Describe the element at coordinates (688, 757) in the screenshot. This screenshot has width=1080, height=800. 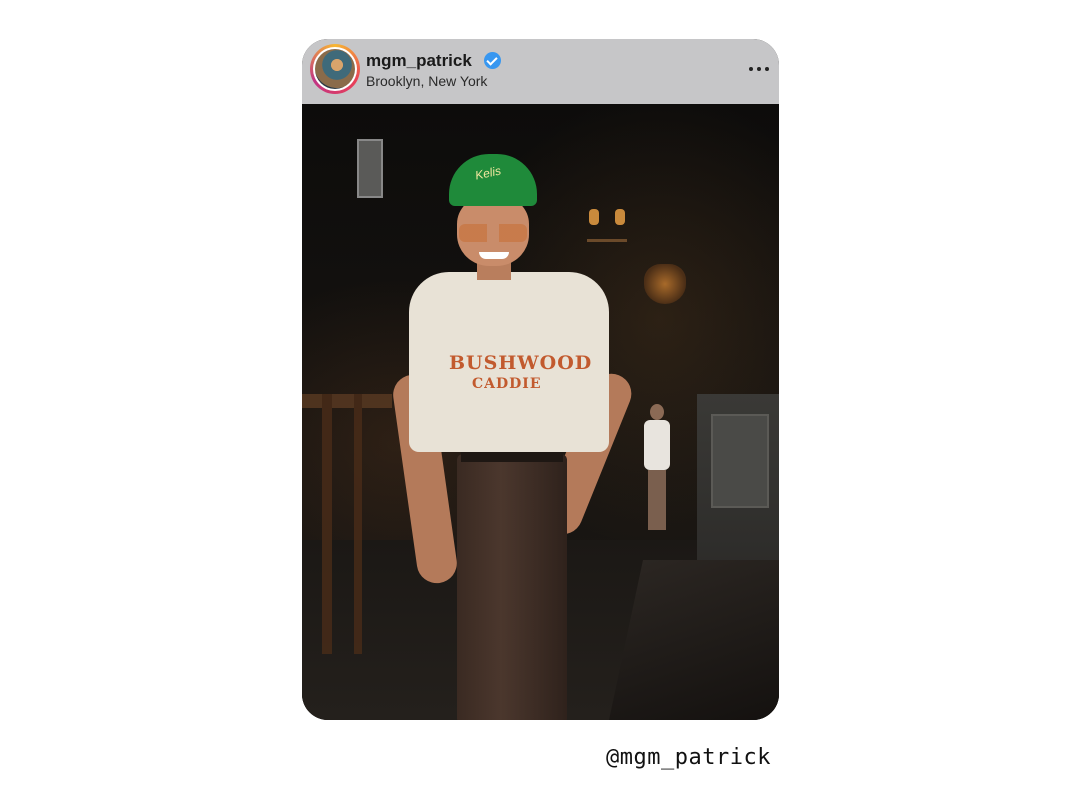
I see `photo-credit: @mgm_patrick` at that location.